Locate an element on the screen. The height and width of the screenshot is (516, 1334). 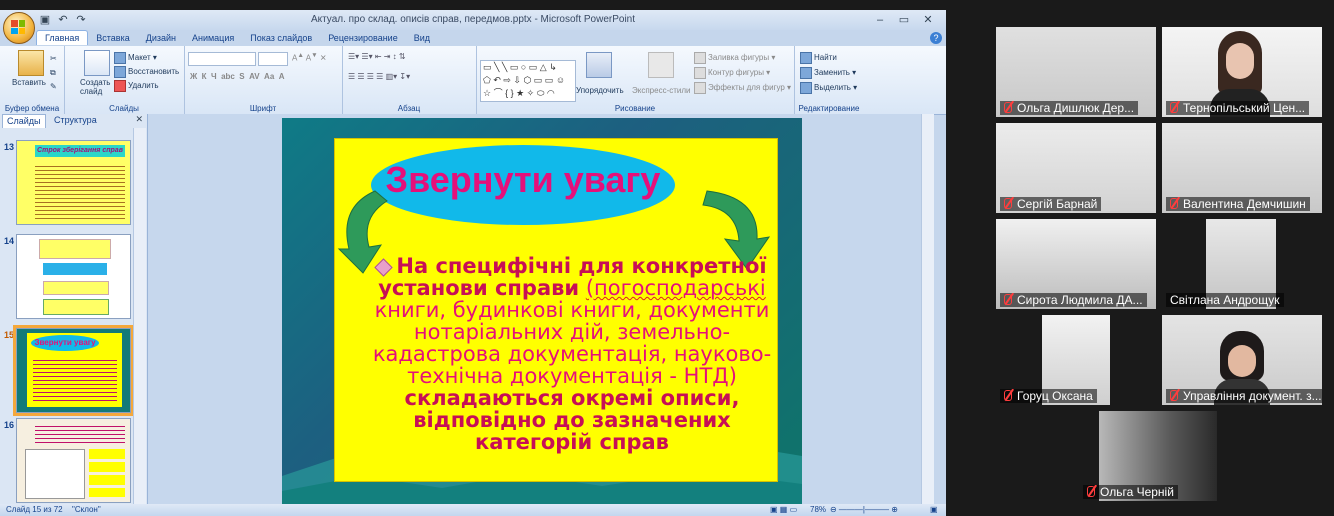
zoom-slider: ⊖ ———|——— ⊕ is located at coordinates (864, 509).